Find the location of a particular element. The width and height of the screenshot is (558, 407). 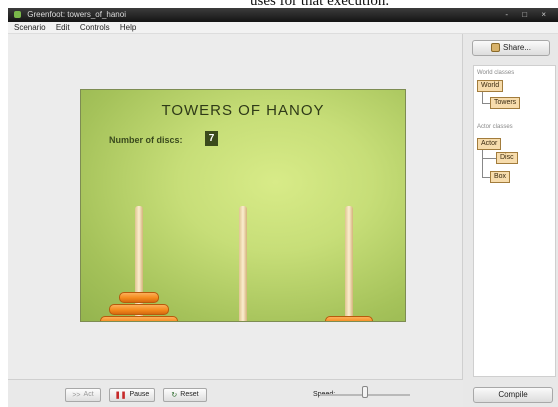

discs-count-value: 7 is located at coordinates (211, 138).